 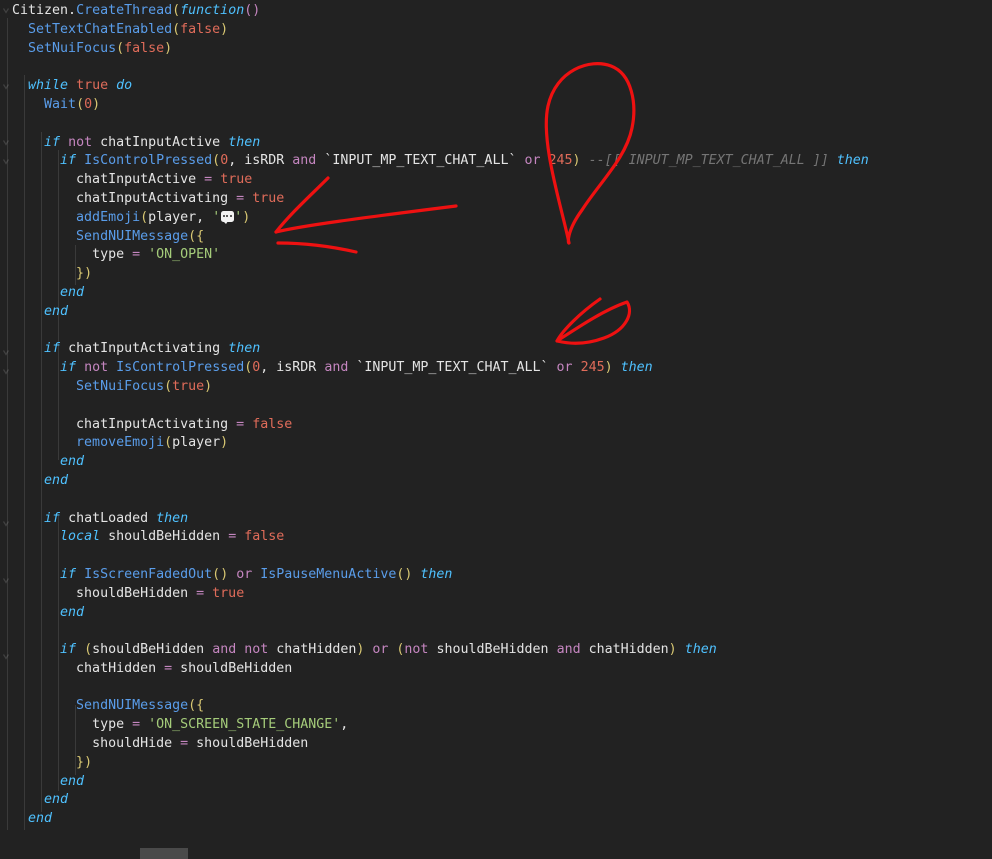 I want to click on code-line: chatHidden = shouldBeHidden, so click(x=496, y=669).